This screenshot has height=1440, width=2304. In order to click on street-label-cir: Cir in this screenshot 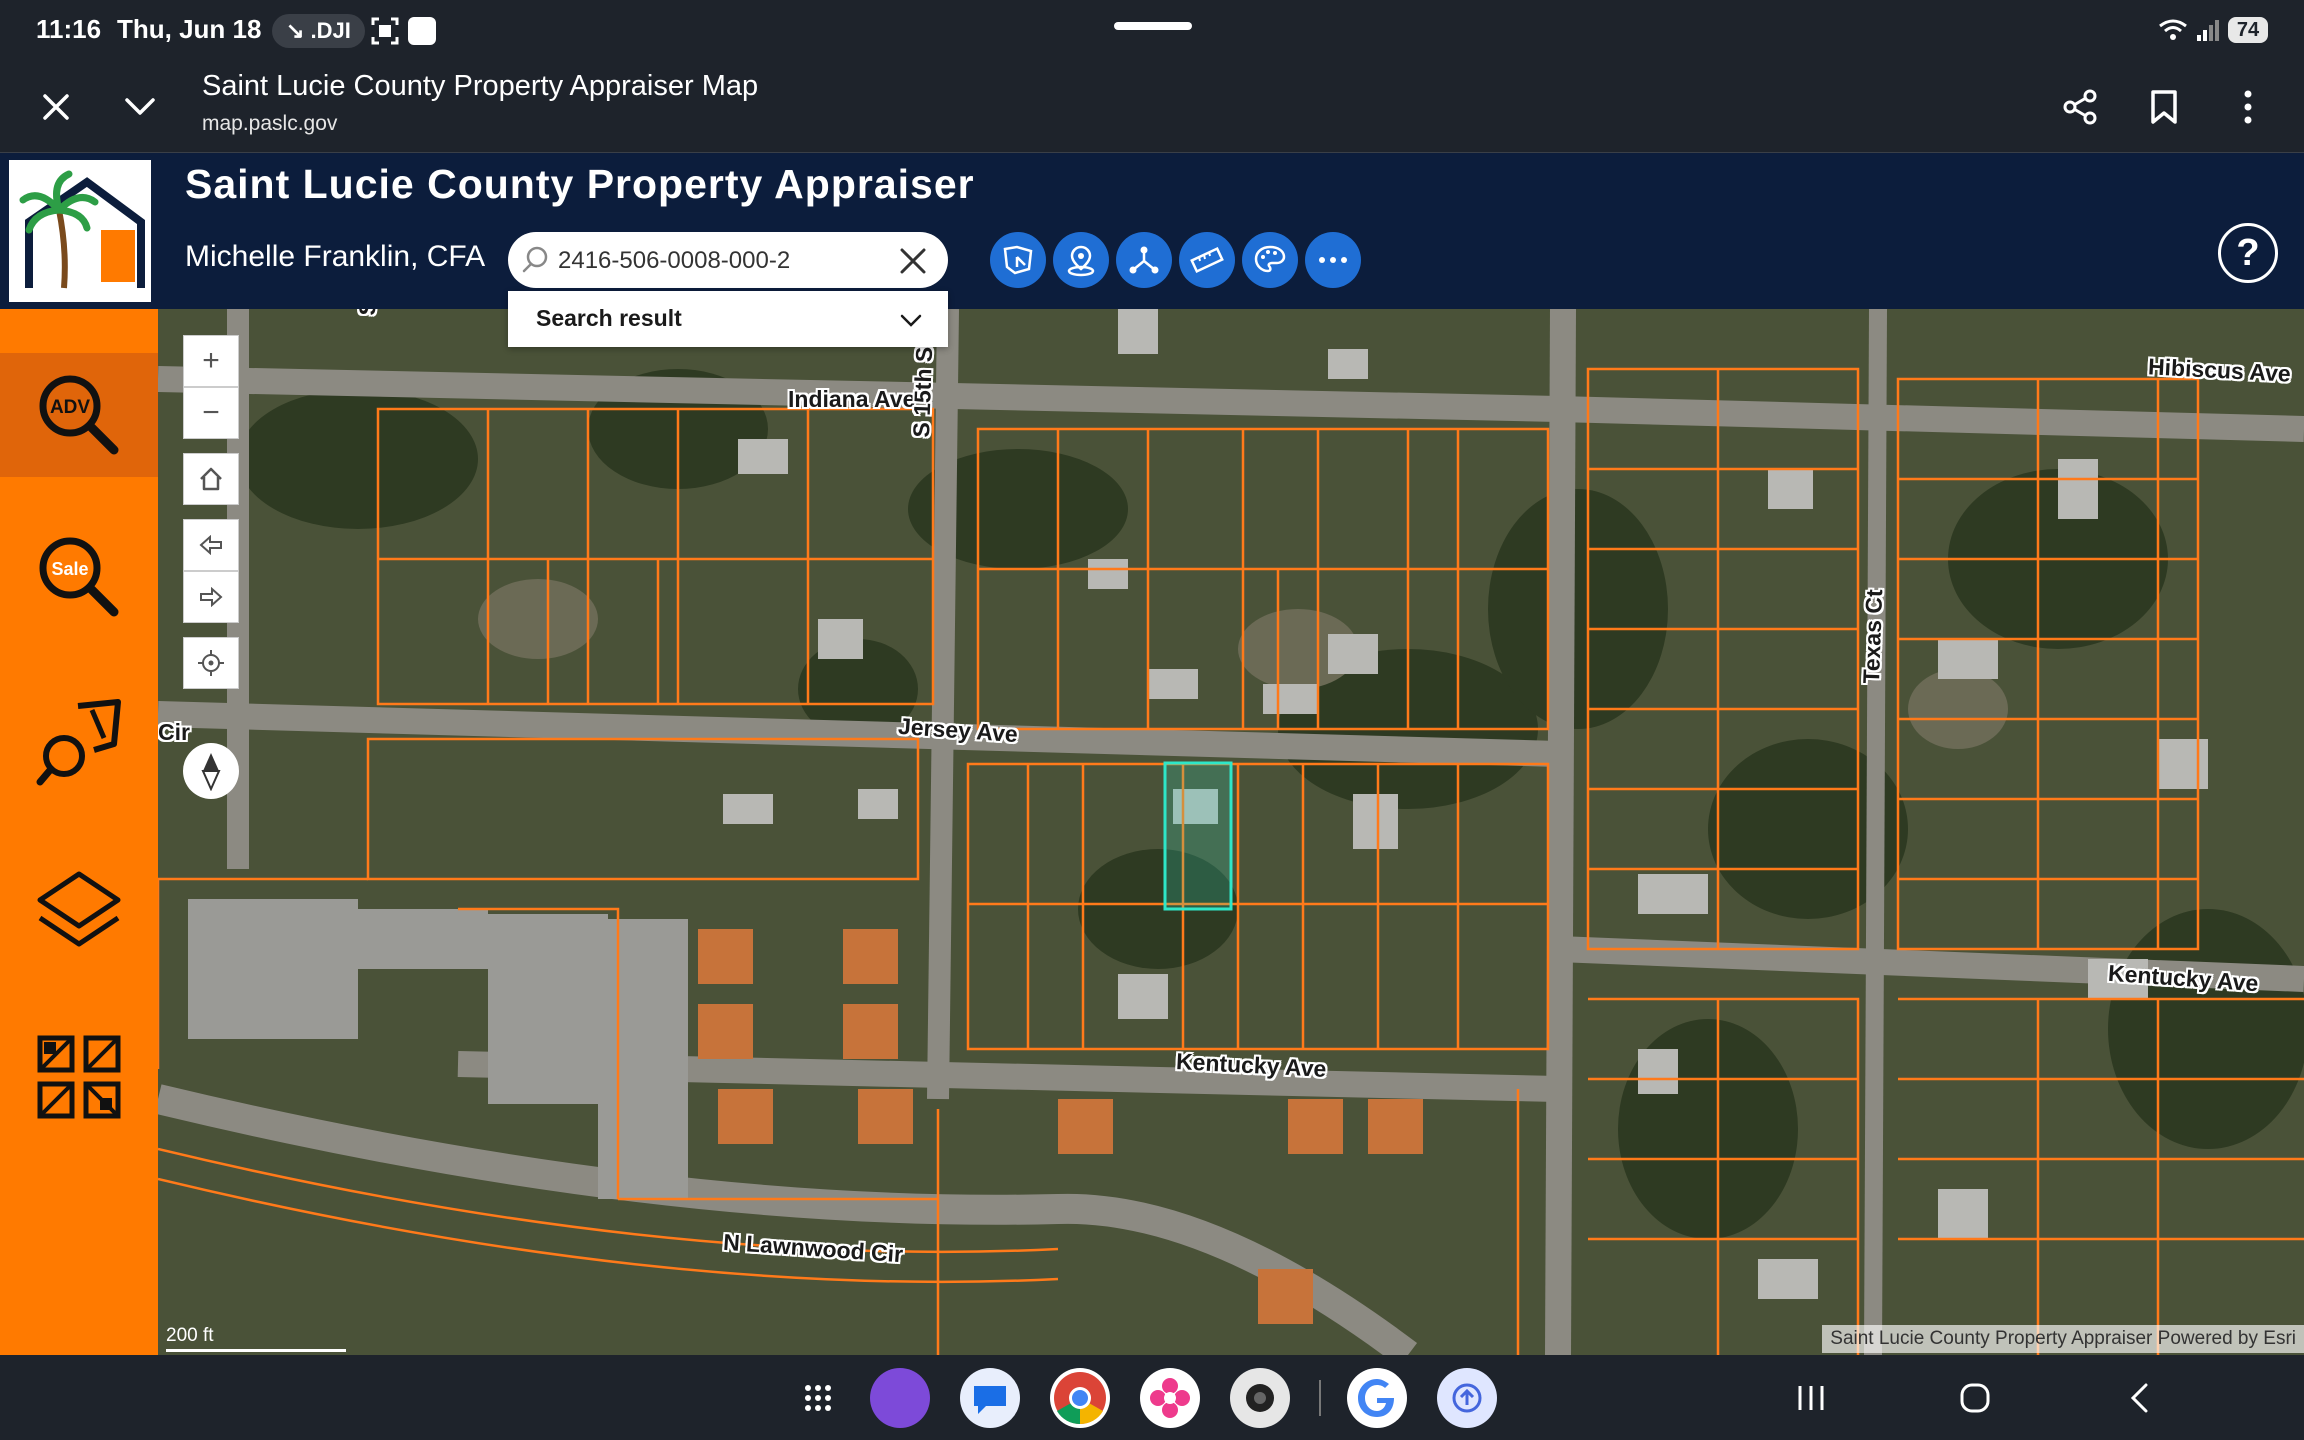, I will do `click(174, 732)`.